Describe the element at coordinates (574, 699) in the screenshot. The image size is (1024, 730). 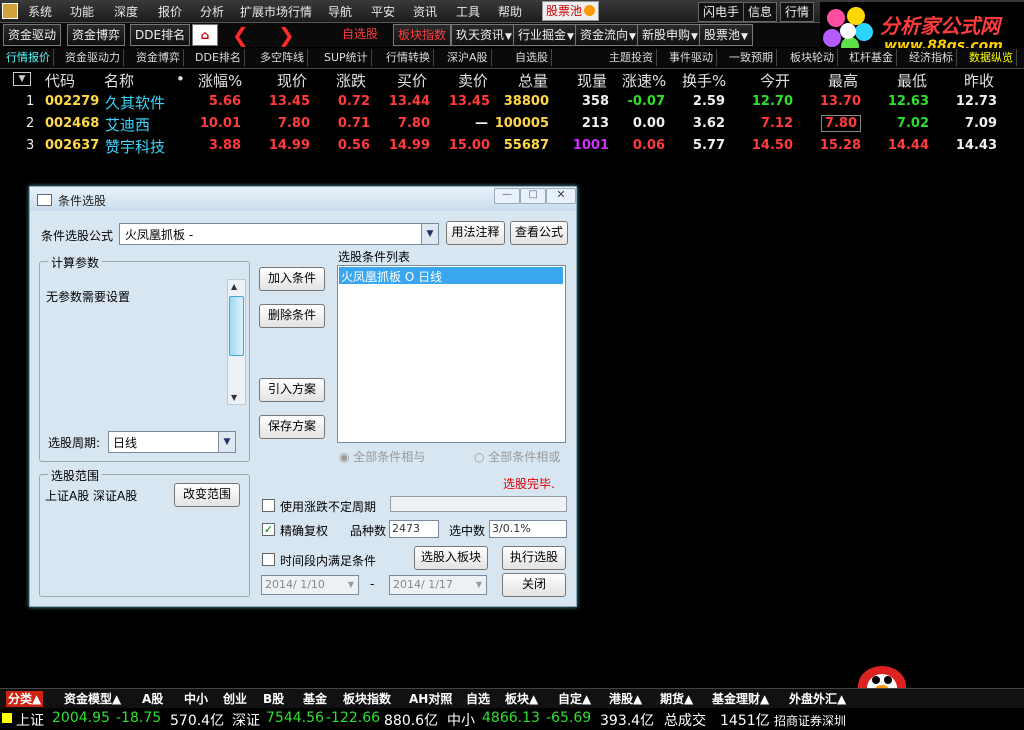
I see `btab-custom: 自定▲` at that location.